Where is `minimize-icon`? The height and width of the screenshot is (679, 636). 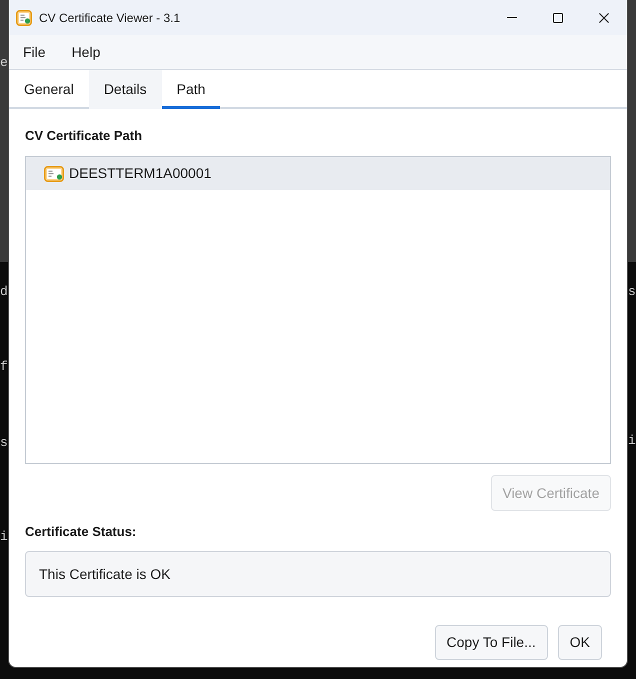 minimize-icon is located at coordinates (512, 17).